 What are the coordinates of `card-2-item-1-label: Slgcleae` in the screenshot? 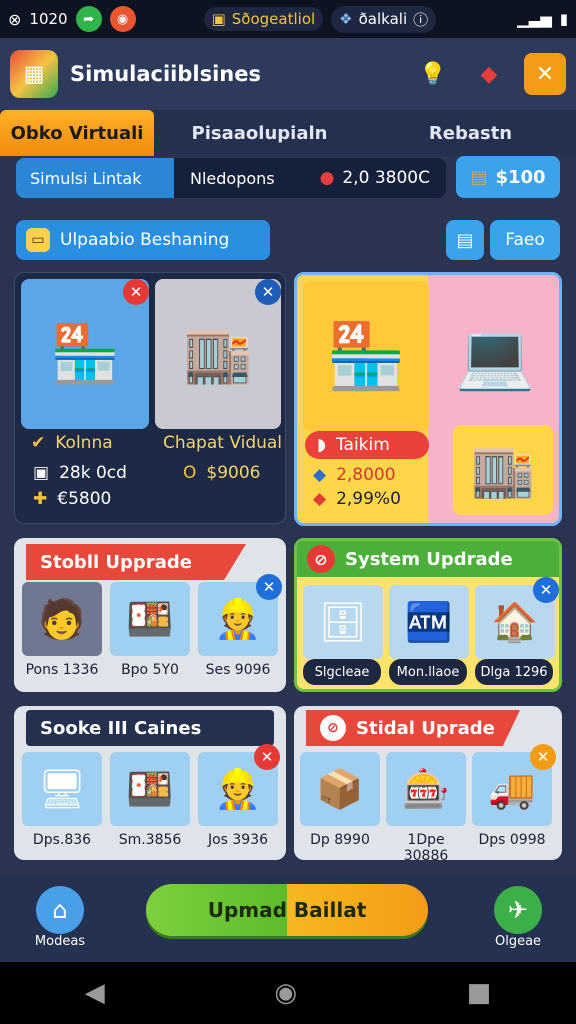 It's located at (342, 672).